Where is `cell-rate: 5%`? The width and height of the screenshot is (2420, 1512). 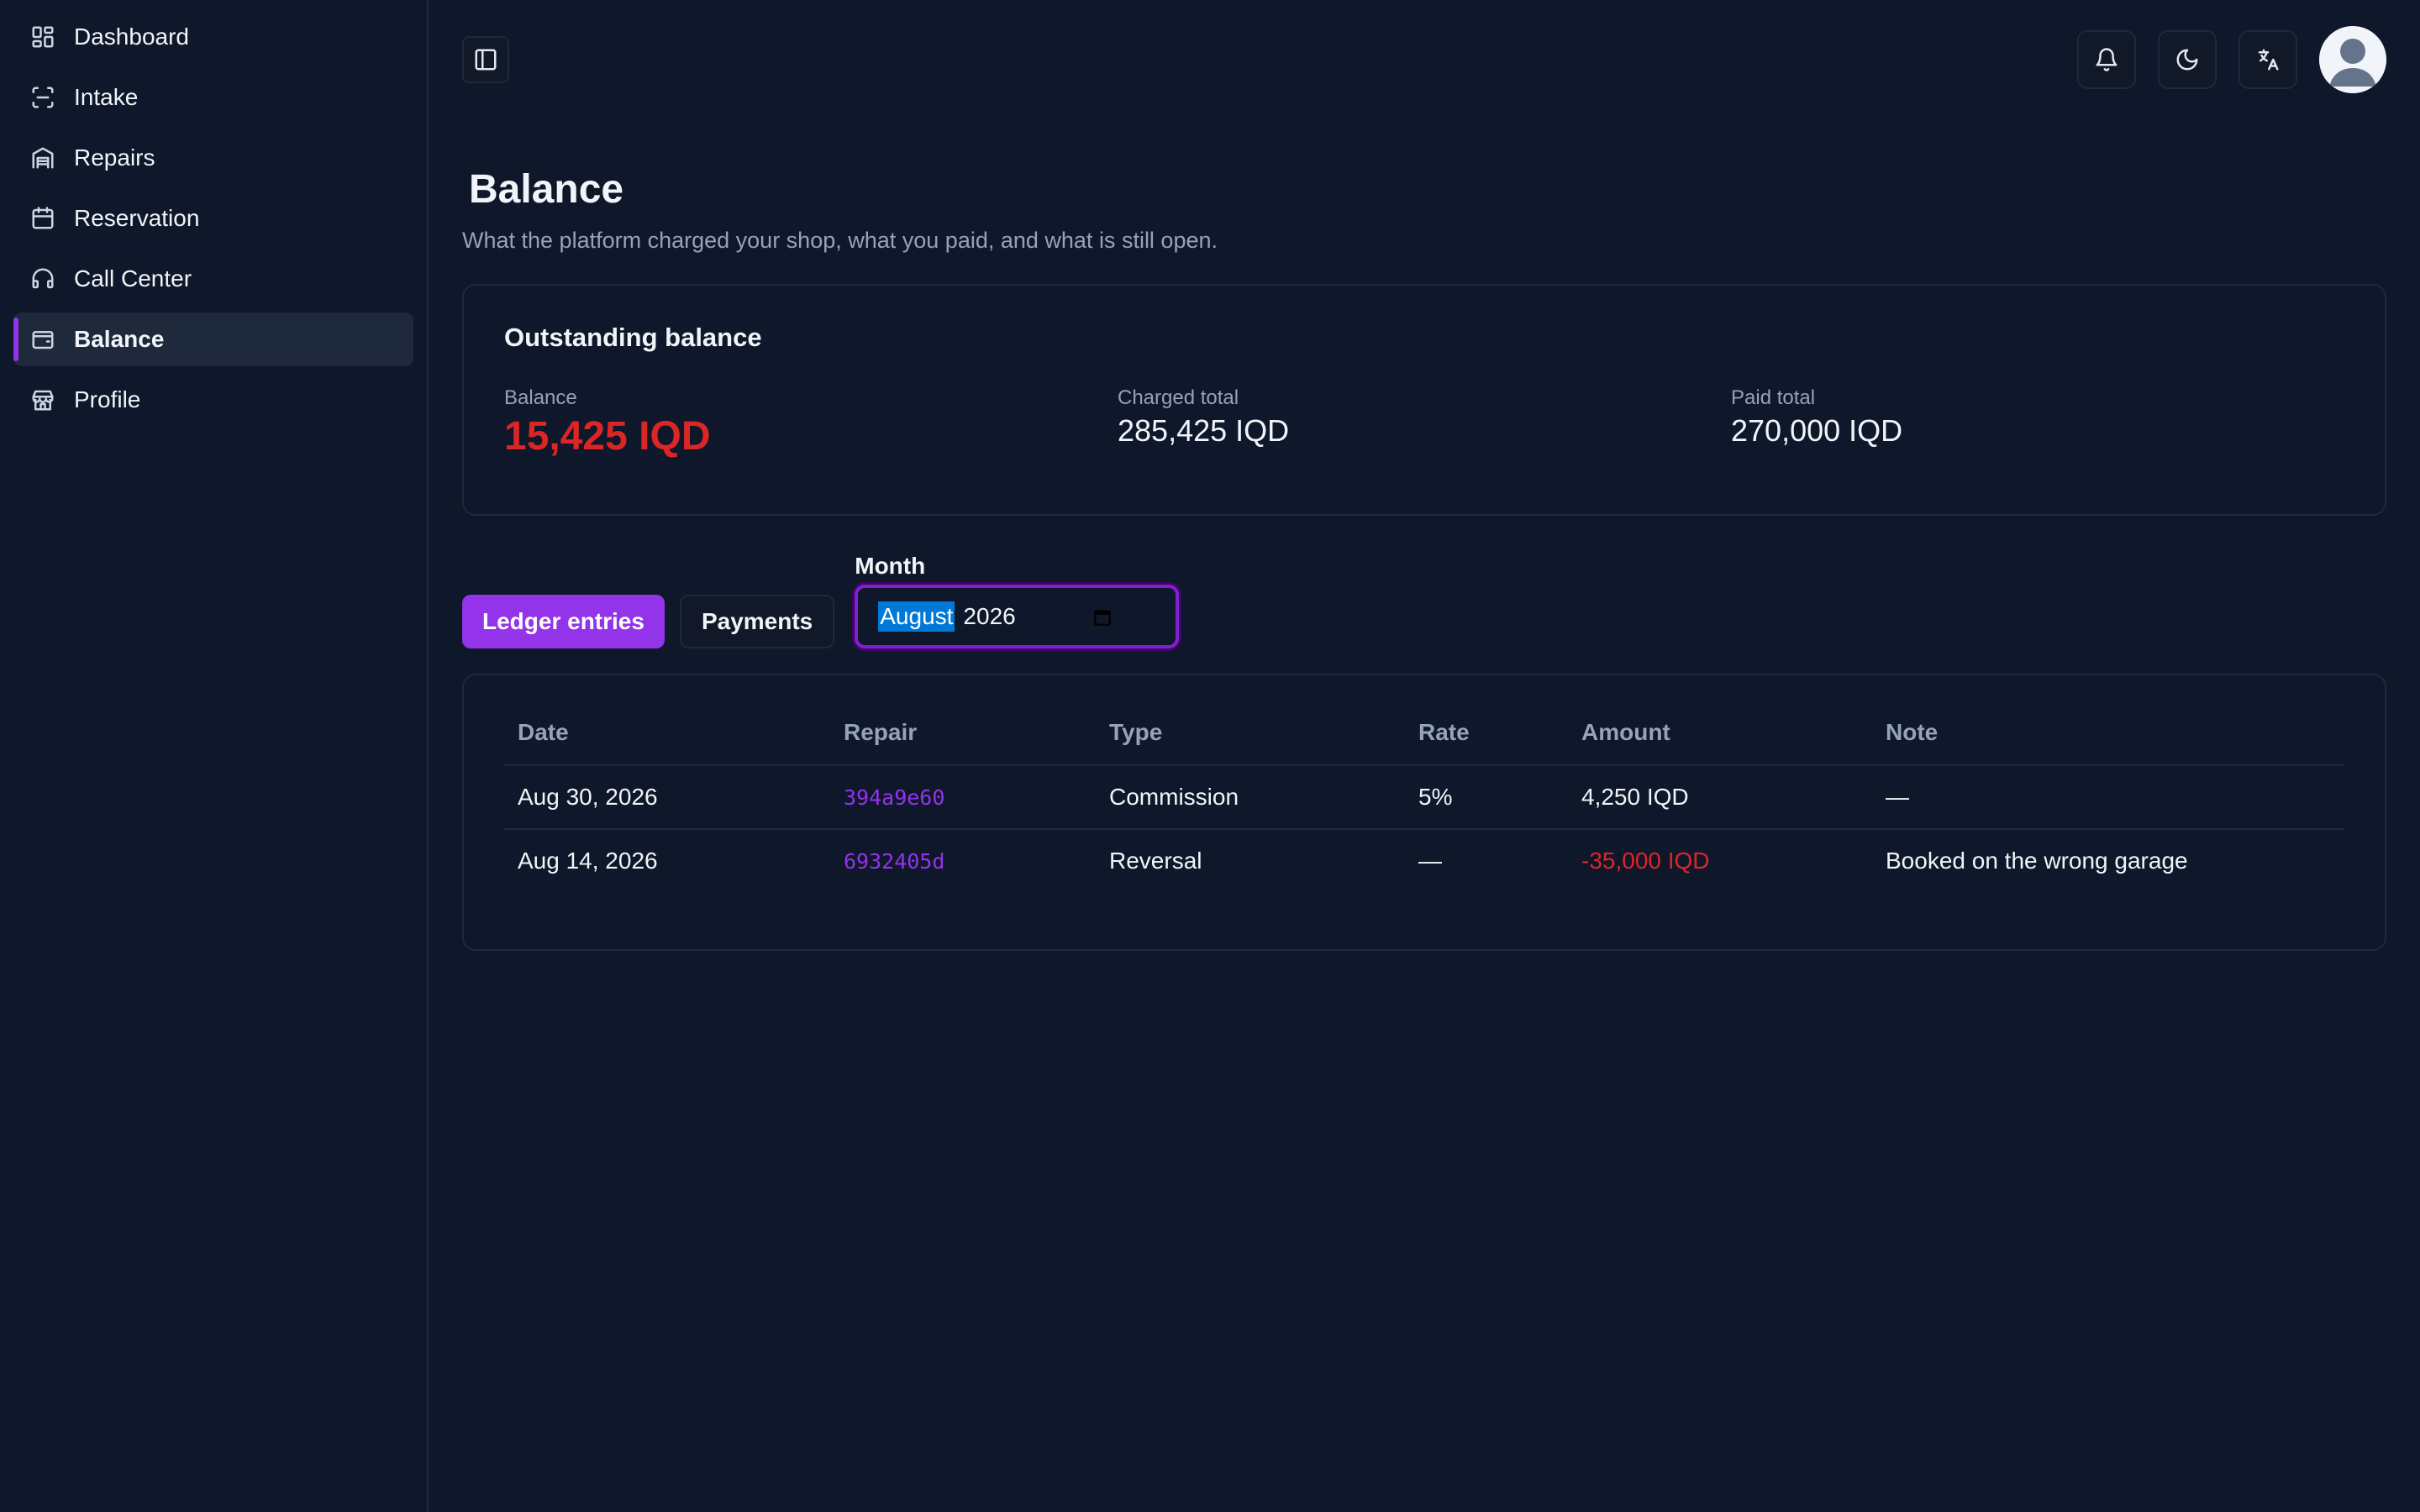
cell-rate: 5% is located at coordinates (1486, 797).